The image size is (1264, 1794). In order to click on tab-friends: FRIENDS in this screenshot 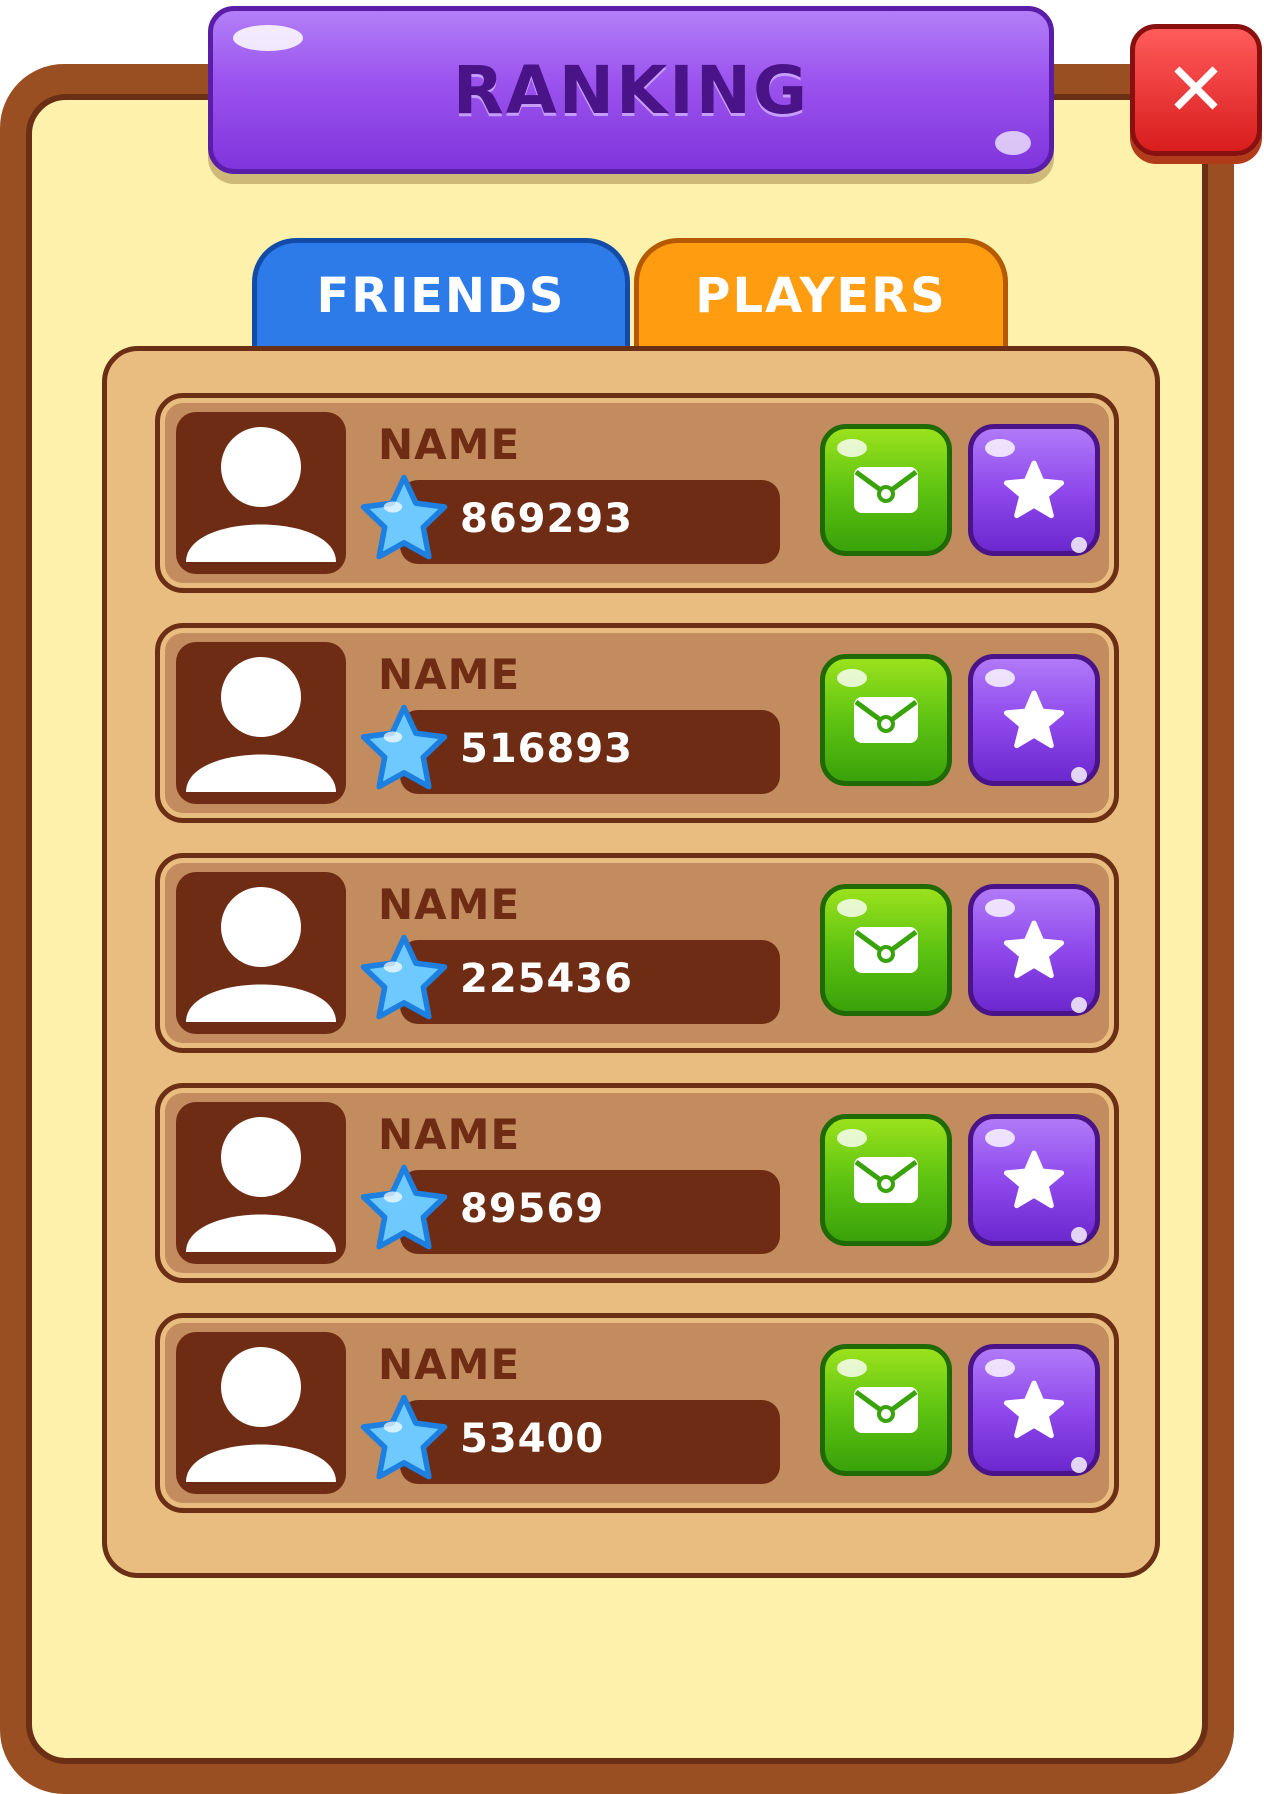, I will do `click(441, 293)`.